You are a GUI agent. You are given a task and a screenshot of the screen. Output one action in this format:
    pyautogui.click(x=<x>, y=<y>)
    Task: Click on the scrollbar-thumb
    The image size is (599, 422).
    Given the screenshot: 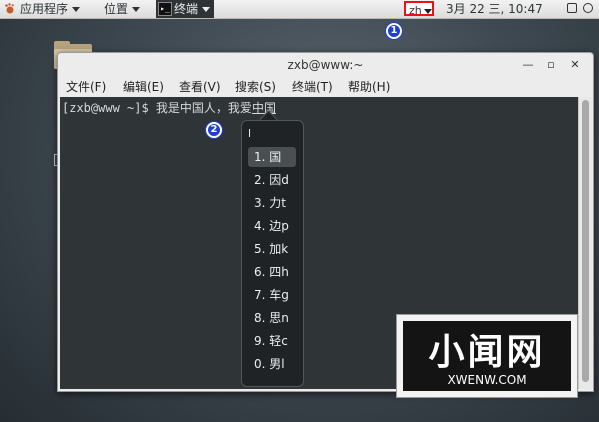 What is the action you would take?
    pyautogui.click(x=585, y=241)
    